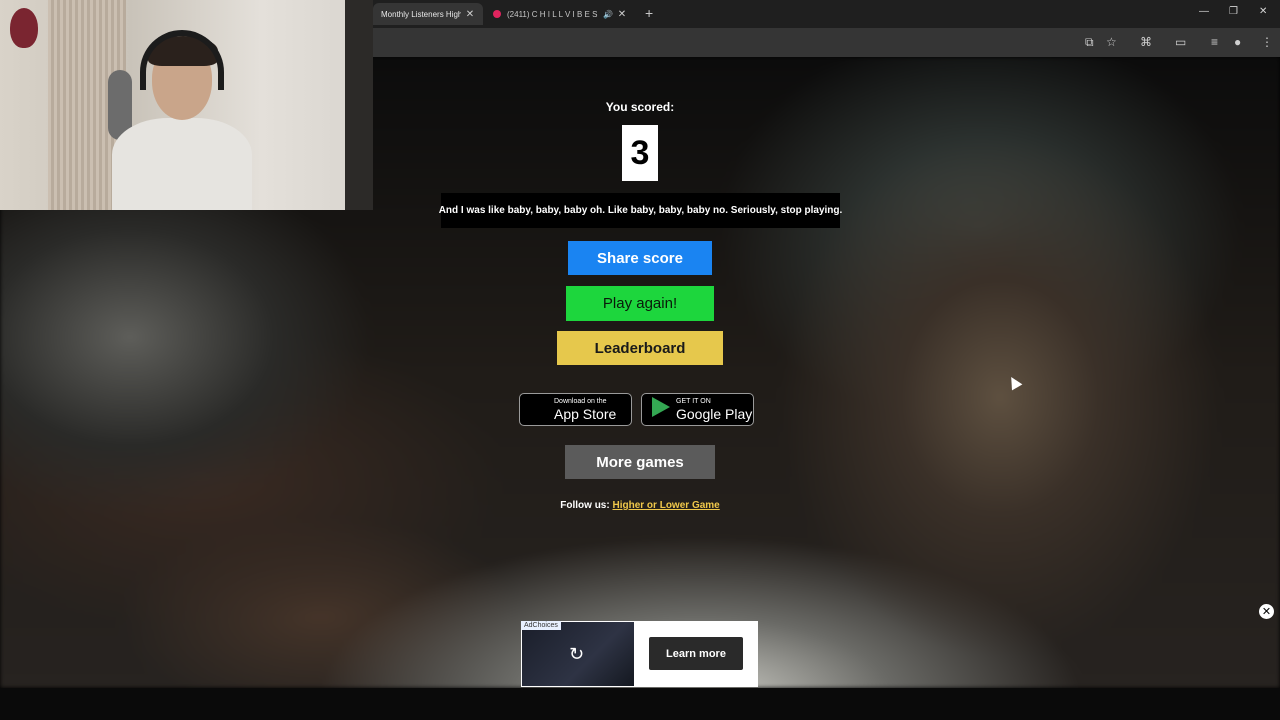 Image resolution: width=1280 pixels, height=720 pixels. What do you see at coordinates (186, 105) in the screenshot?
I see `webcam-overlay` at bounding box center [186, 105].